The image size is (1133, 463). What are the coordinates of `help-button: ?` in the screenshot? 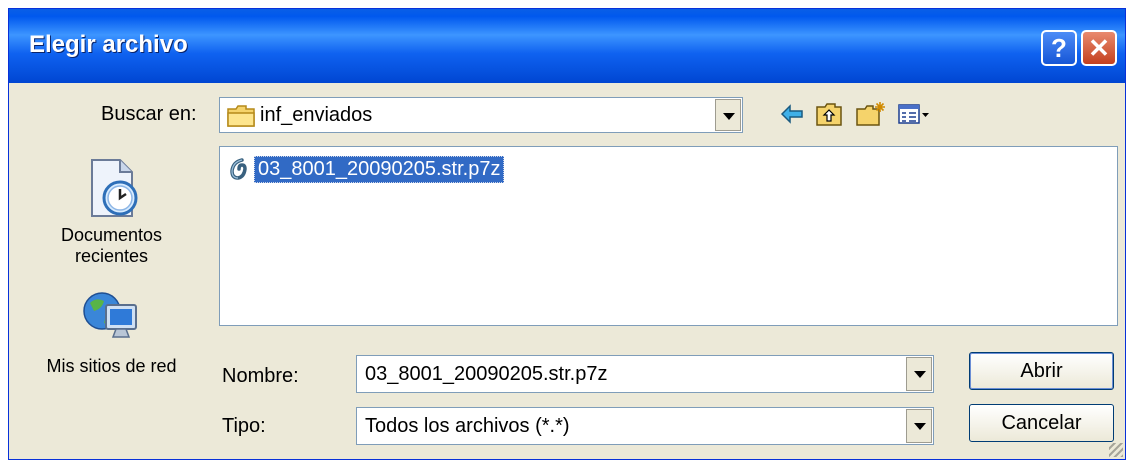 It's located at (1059, 48).